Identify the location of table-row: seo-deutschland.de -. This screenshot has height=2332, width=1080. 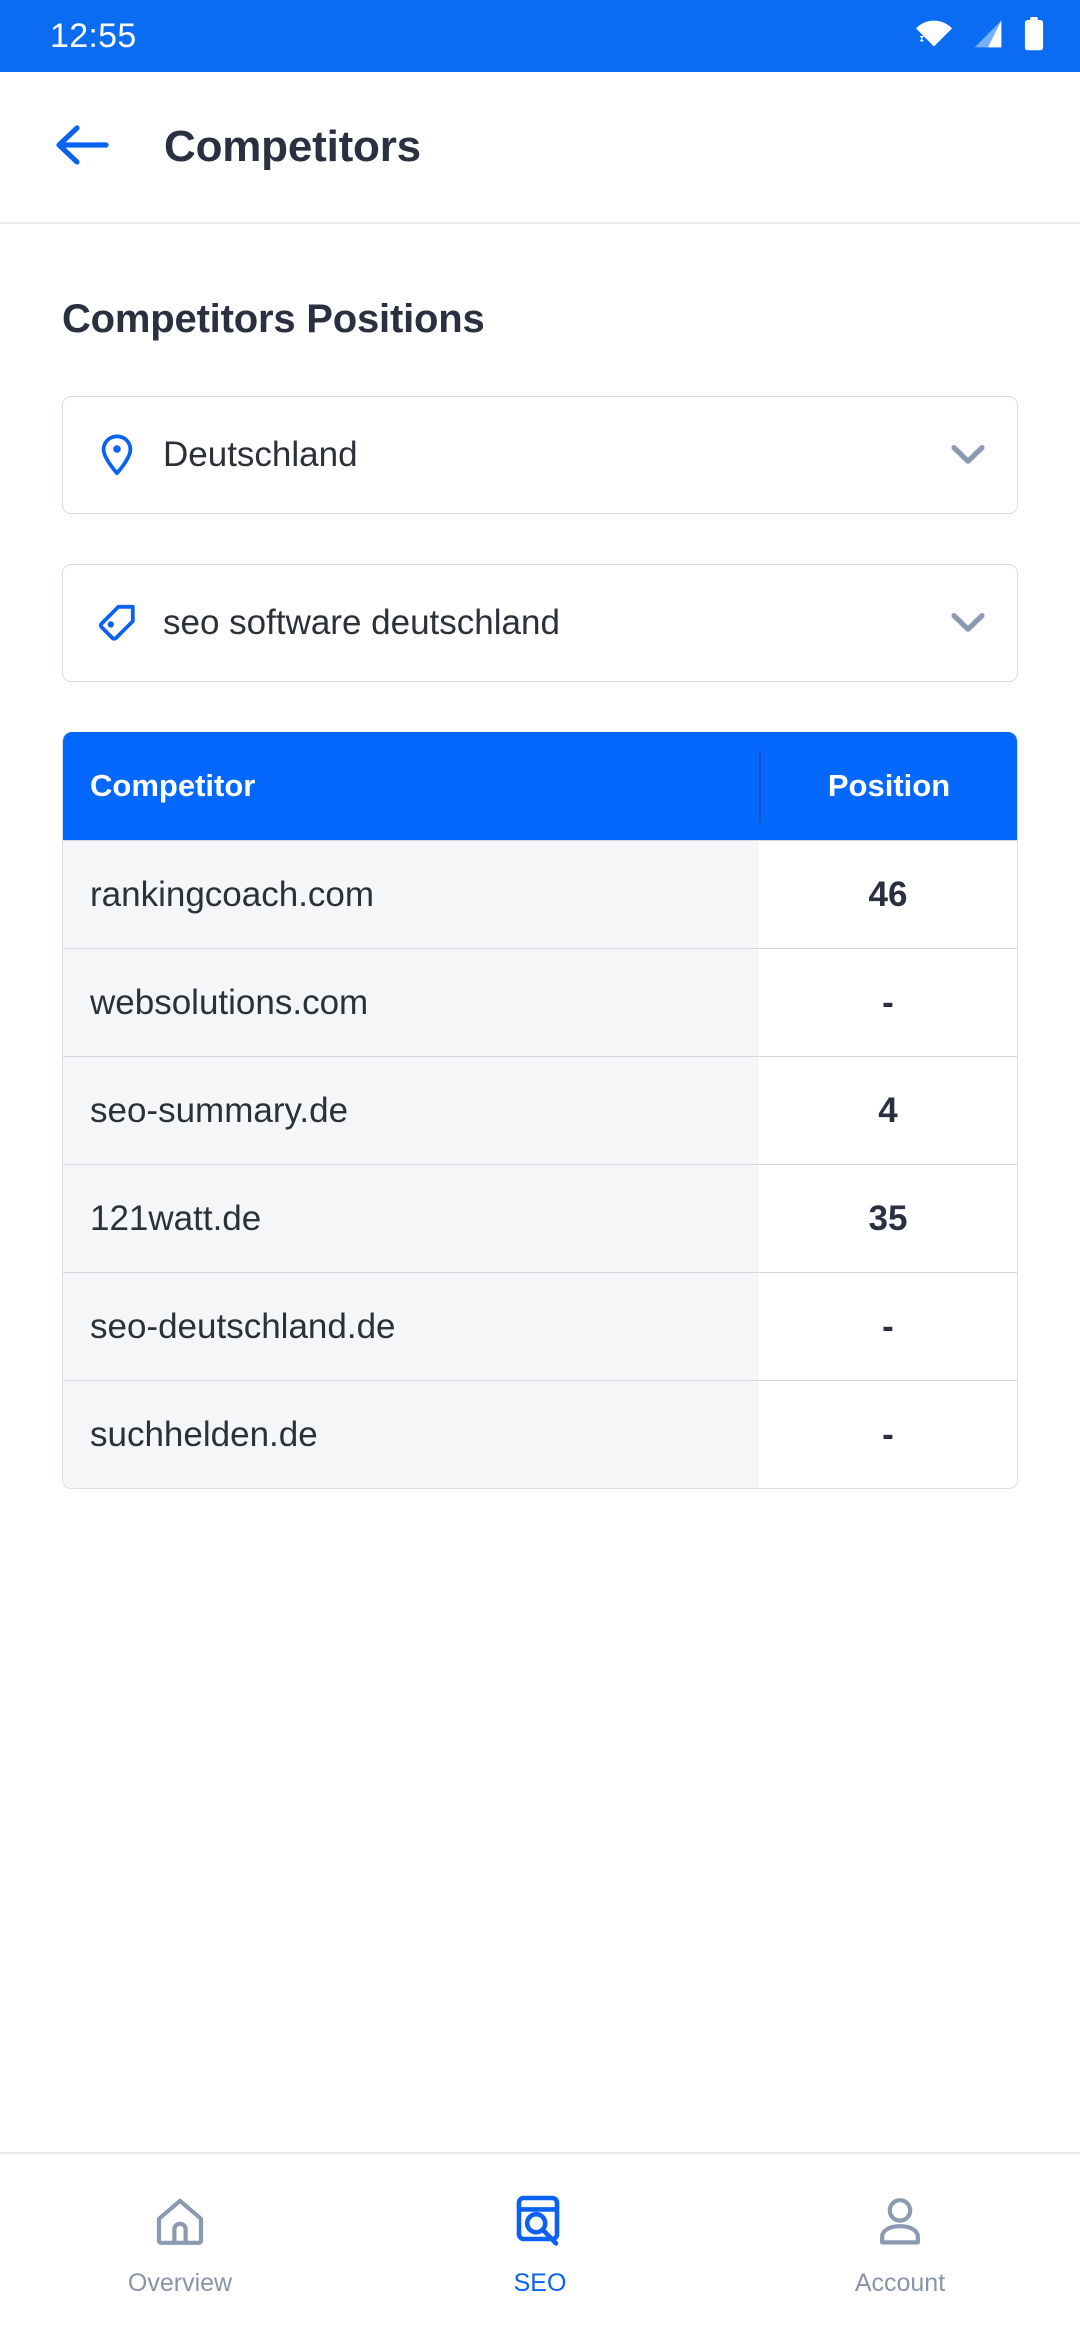
(540, 1326).